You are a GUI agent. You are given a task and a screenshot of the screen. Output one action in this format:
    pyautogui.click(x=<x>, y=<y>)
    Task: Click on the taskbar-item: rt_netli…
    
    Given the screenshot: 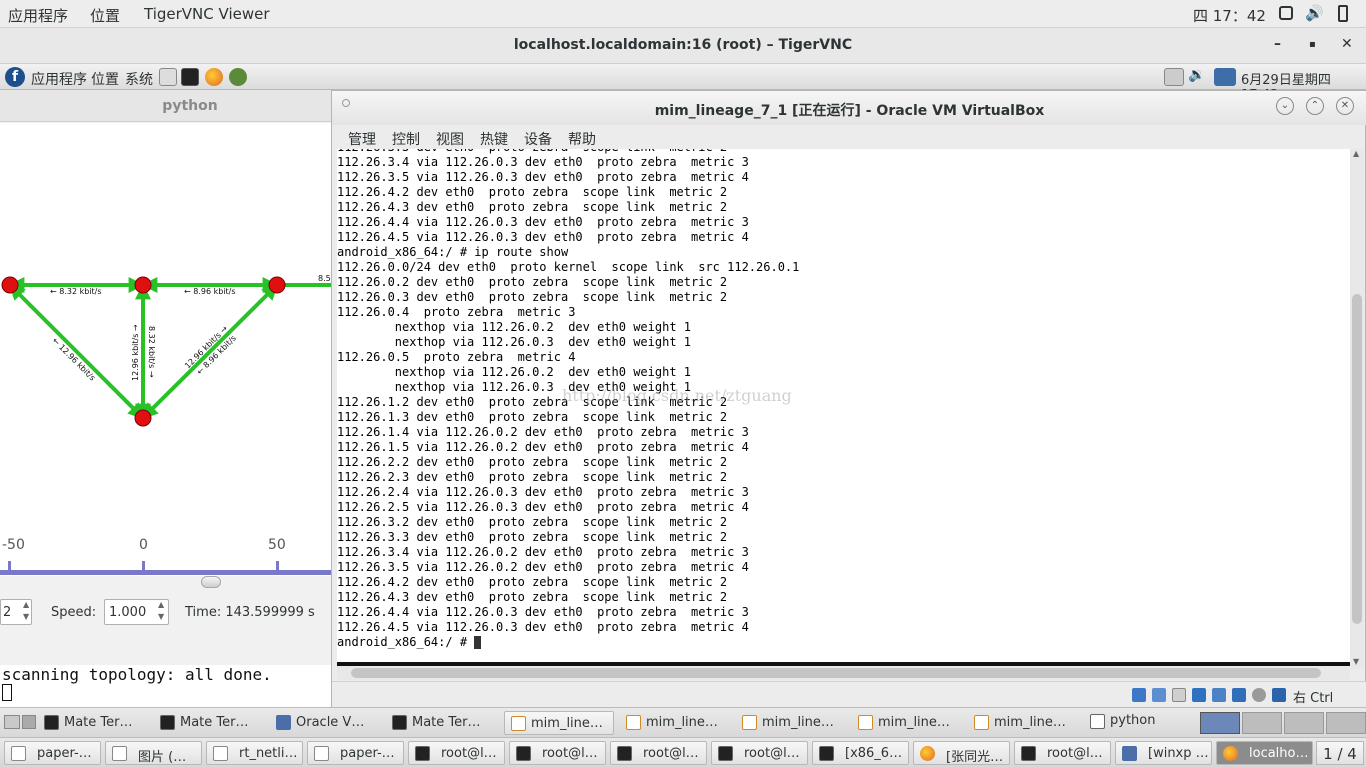 What is the action you would take?
    pyautogui.click(x=254, y=753)
    